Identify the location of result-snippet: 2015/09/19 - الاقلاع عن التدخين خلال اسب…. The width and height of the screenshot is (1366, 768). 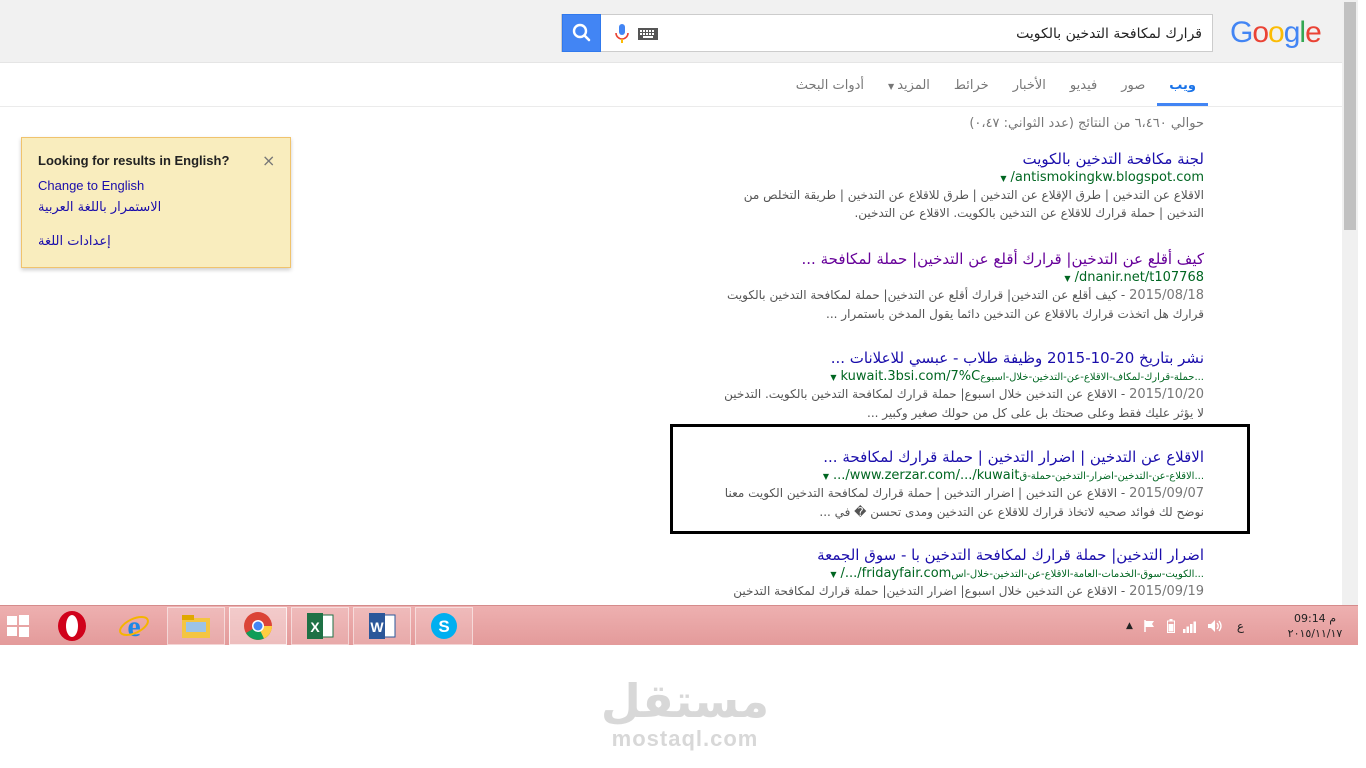
(968, 591).